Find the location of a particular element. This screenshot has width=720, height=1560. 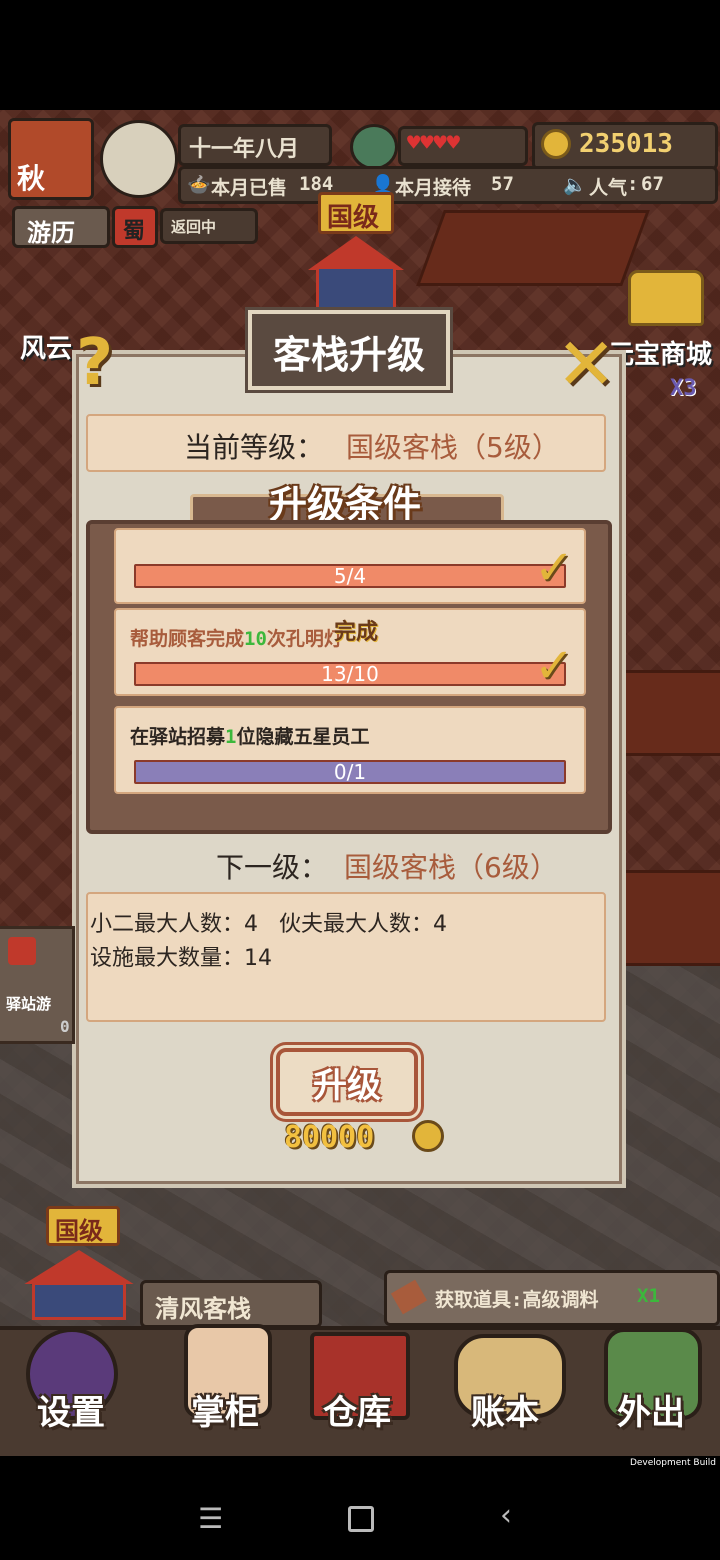

season-label: 秋 is located at coordinates (31, 178).